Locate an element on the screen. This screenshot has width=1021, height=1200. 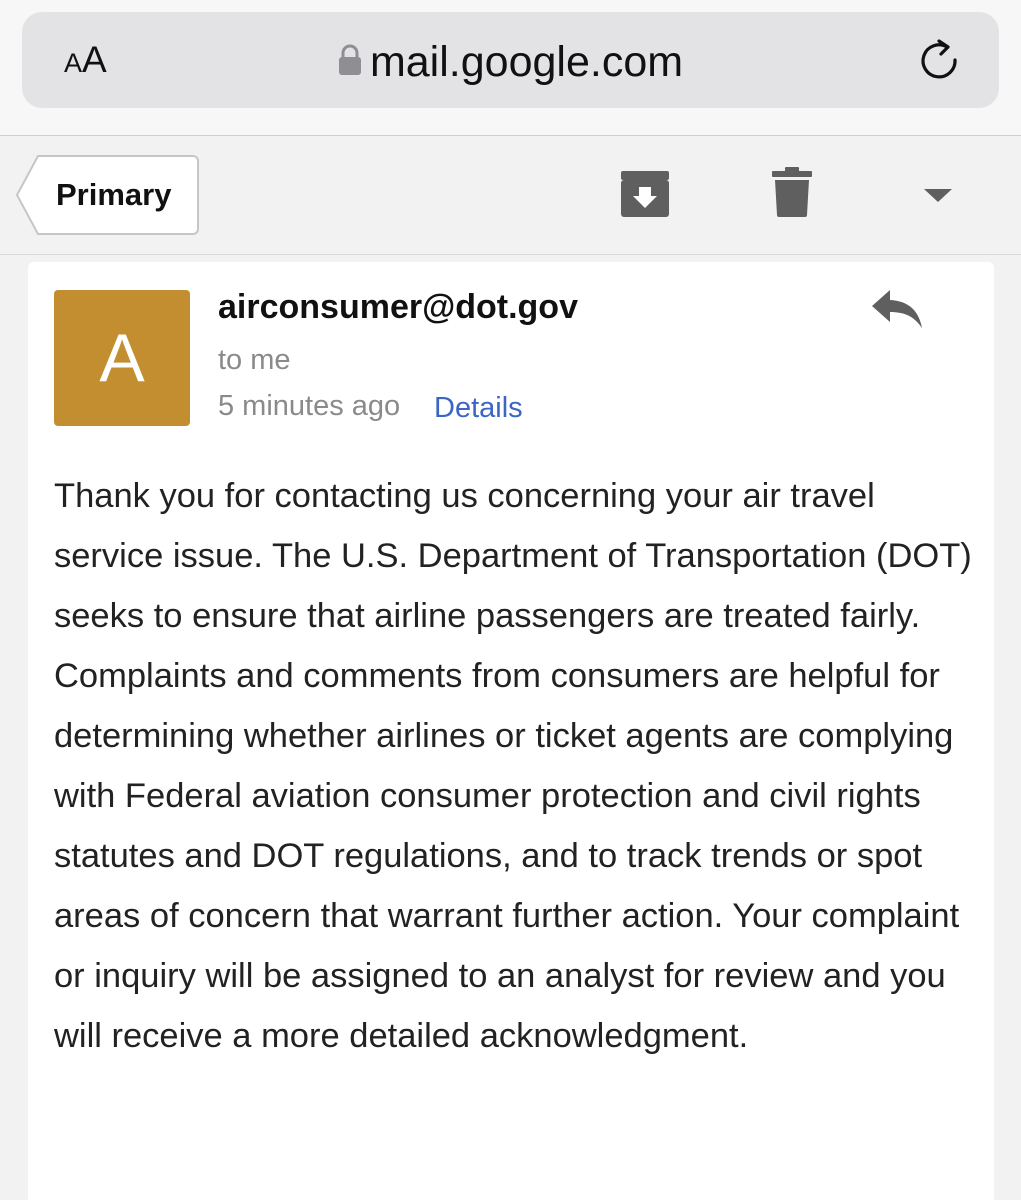
reload-icon is located at coordinates (939, 62).